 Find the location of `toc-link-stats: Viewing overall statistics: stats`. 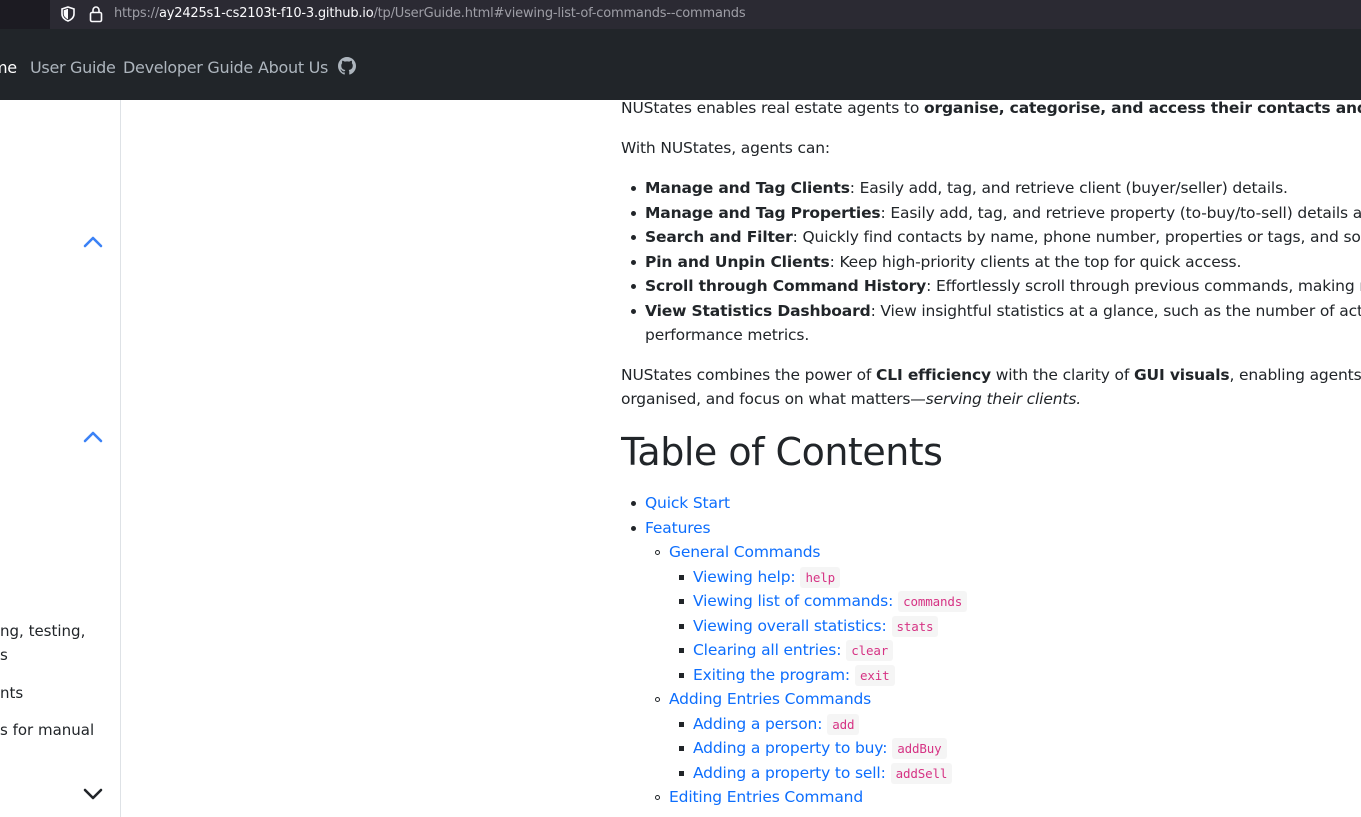

toc-link-stats: Viewing overall statistics: stats is located at coordinates (816, 626).